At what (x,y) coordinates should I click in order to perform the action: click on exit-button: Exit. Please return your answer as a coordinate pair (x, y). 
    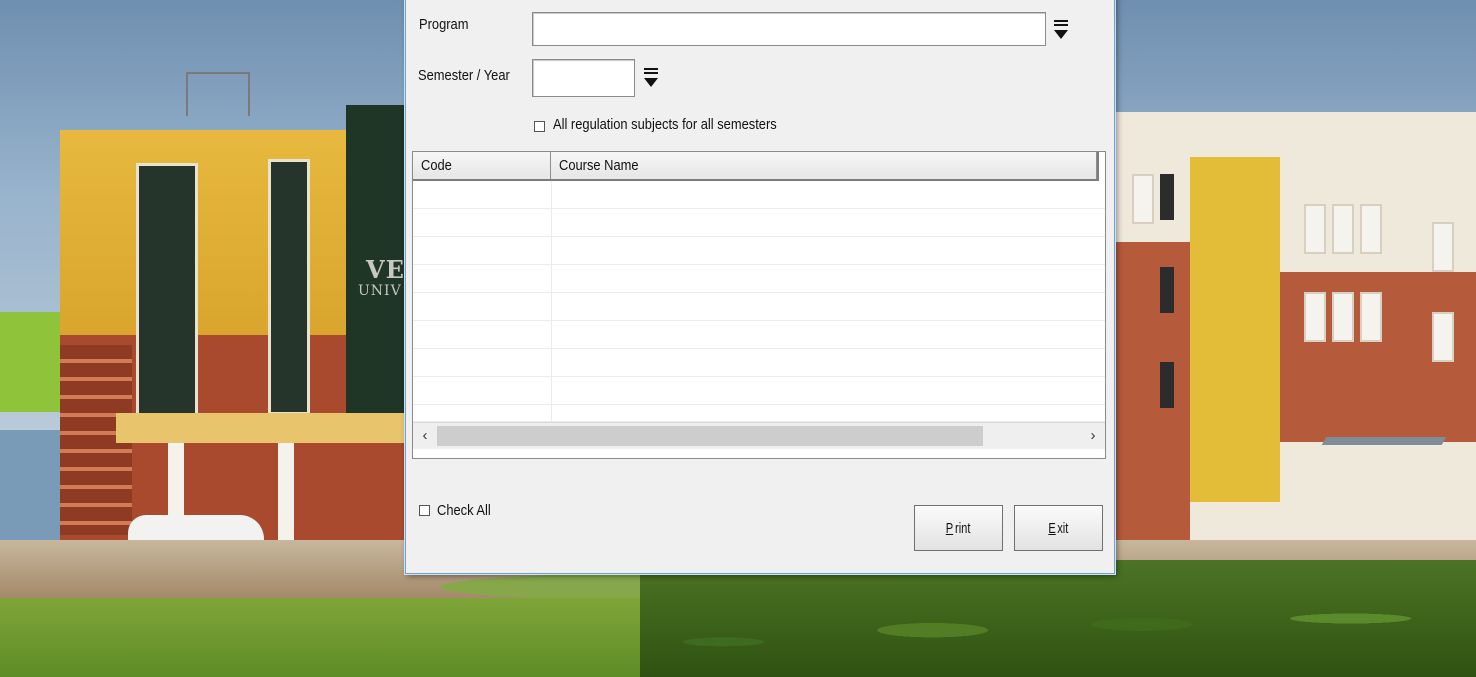
    Looking at the image, I should click on (1058, 528).